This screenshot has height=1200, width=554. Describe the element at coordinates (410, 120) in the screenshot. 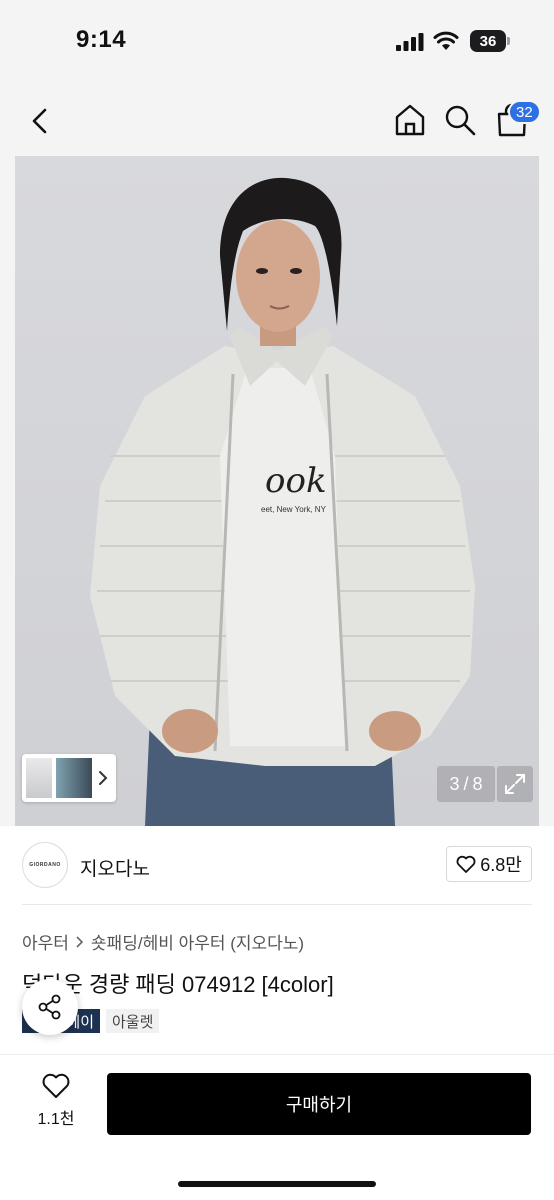

I see `home-icon` at that location.